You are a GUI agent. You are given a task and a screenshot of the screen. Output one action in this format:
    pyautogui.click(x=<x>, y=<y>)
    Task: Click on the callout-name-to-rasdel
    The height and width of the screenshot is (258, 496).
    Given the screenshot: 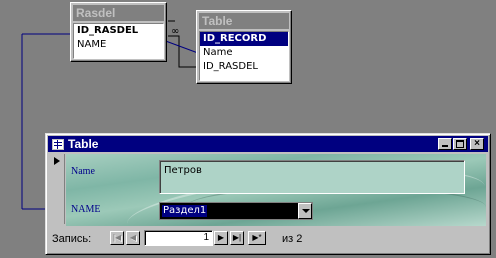 What is the action you would take?
    pyautogui.click(x=49, y=32)
    